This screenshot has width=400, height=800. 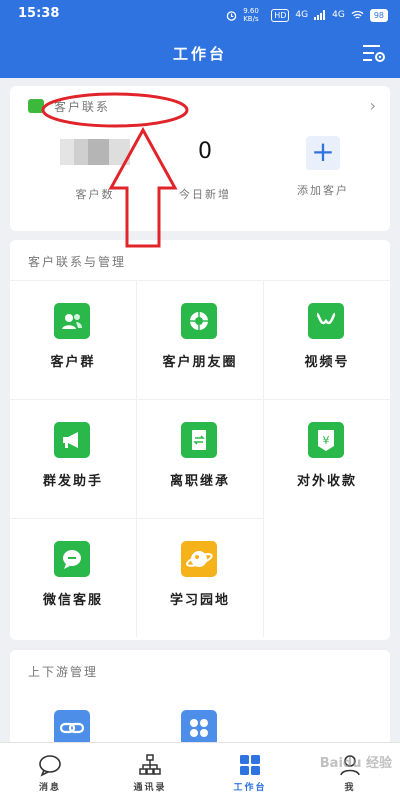 I want to click on section-title: 客户联系与管理, so click(x=77, y=262).